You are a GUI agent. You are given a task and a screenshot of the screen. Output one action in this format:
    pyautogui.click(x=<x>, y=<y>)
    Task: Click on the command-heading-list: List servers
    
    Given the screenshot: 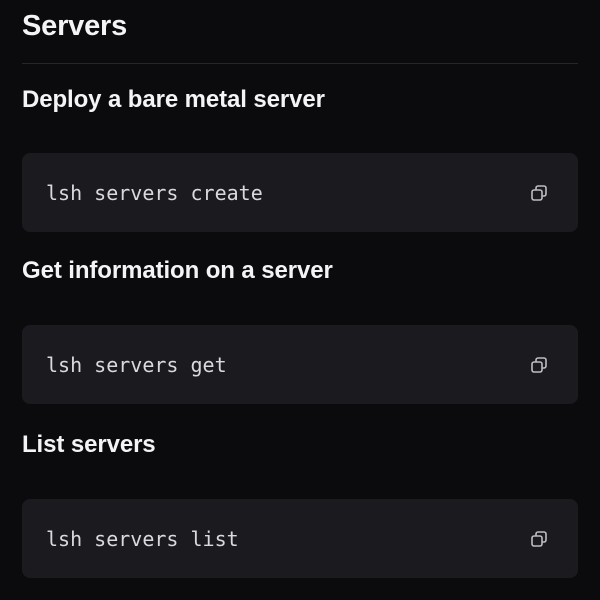 What is the action you would take?
    pyautogui.click(x=89, y=444)
    